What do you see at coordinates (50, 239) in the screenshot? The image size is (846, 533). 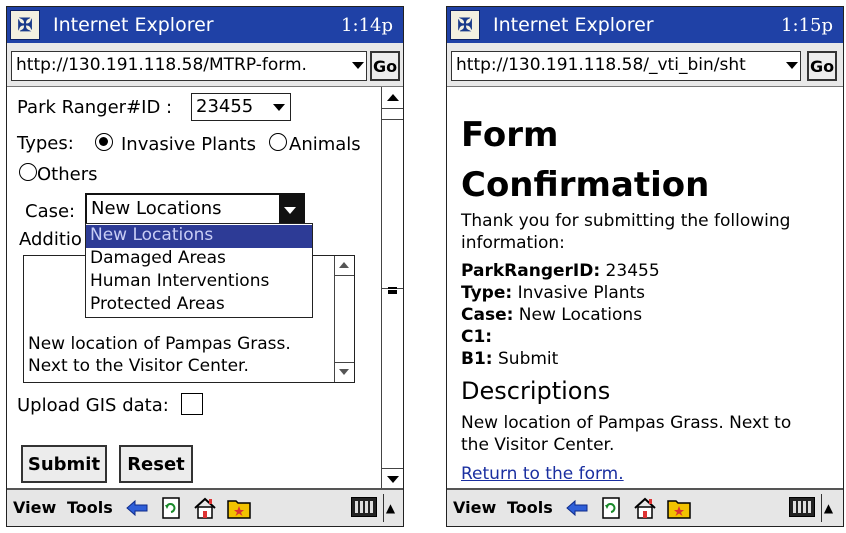 I see `additional-label: Additio` at bounding box center [50, 239].